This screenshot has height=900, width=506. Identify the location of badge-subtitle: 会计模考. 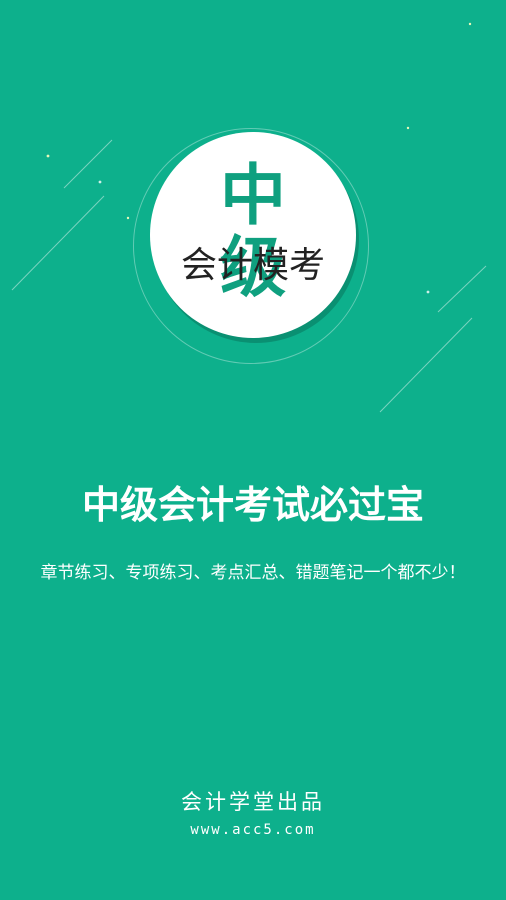
(252, 265).